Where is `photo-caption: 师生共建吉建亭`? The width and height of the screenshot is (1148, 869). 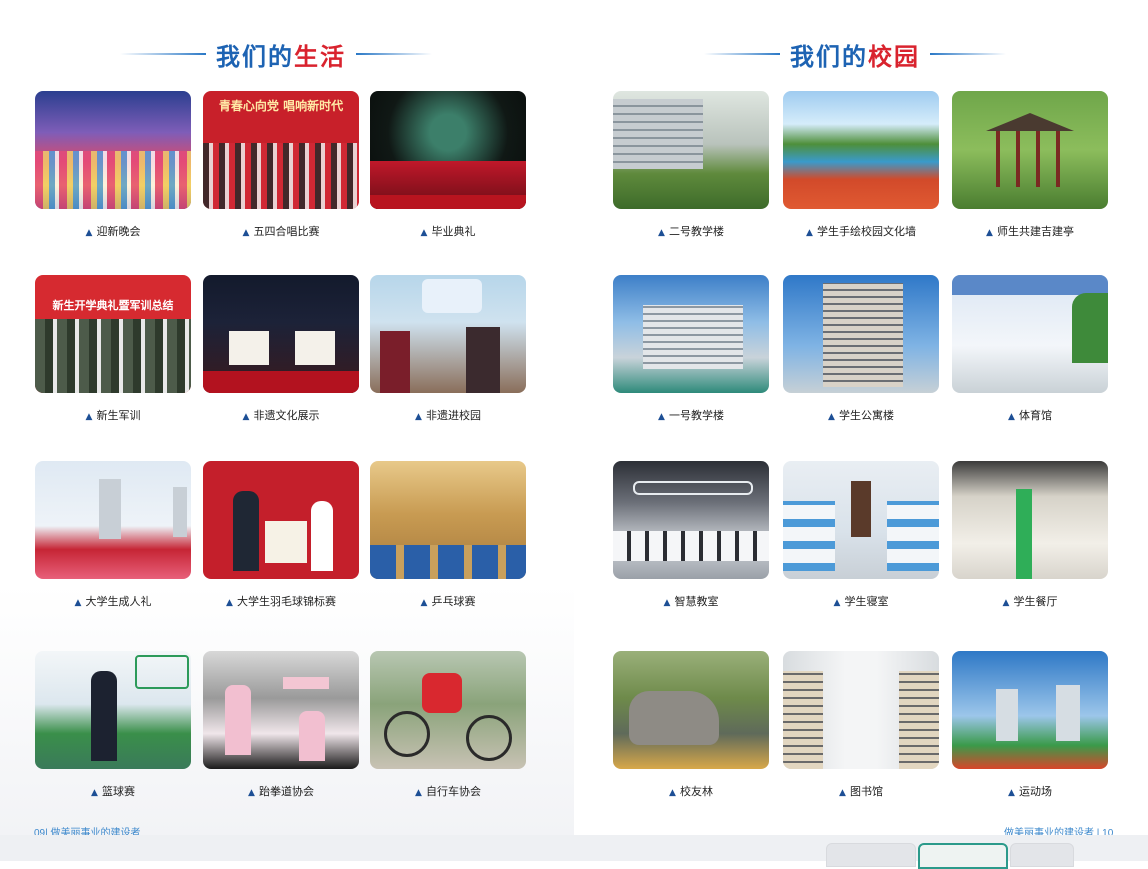
photo-caption: 师生共建吉建亭 is located at coordinates (1035, 231).